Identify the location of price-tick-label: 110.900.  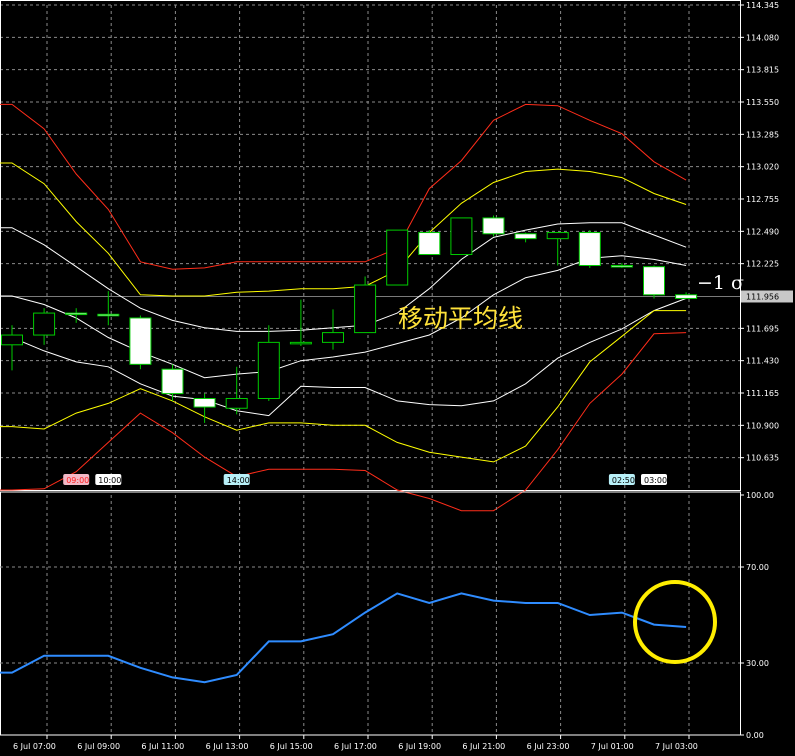
(762, 425).